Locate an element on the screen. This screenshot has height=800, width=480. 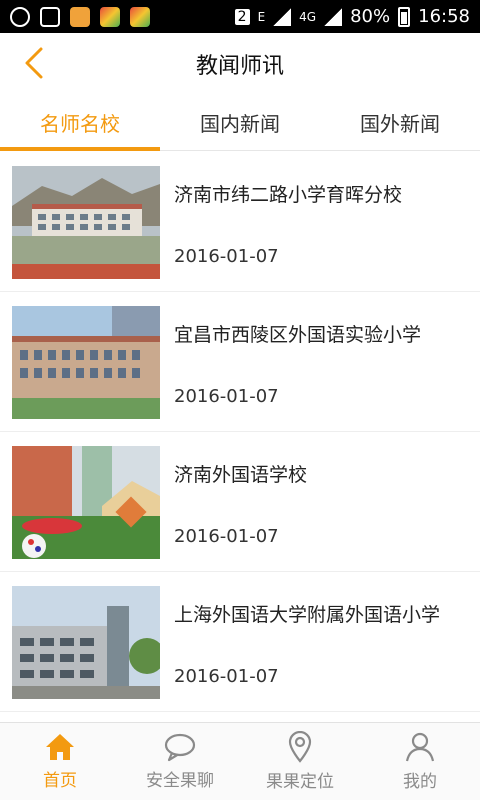
nav-location: 果果定位 is located at coordinates (300, 761).